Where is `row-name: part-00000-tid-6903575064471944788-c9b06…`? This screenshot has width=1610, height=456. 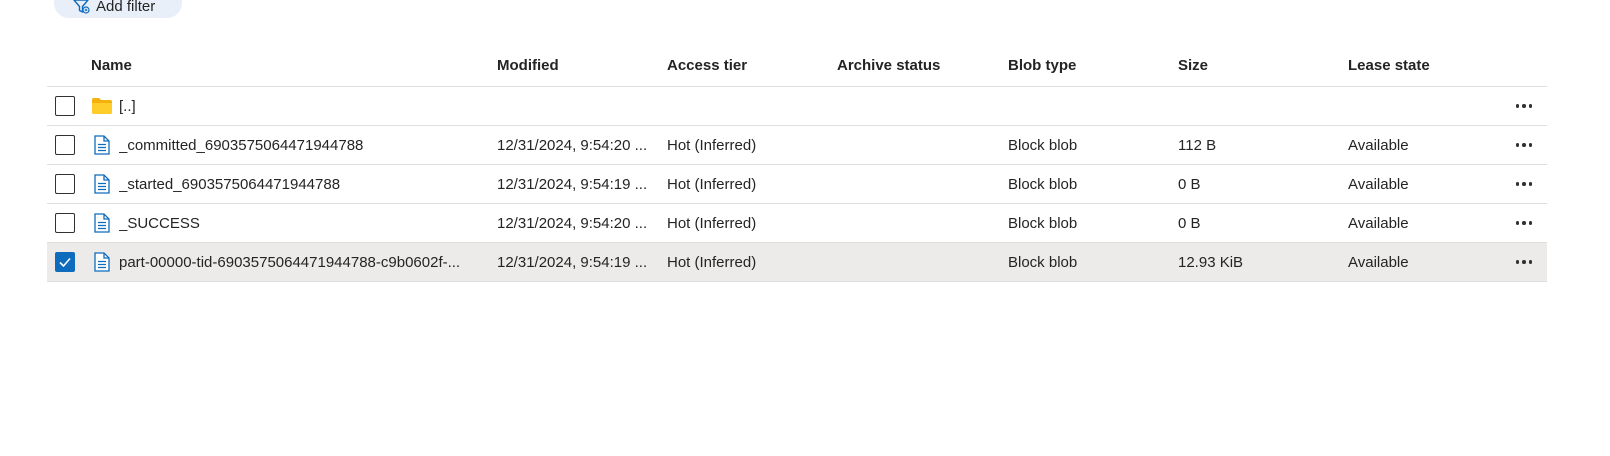
row-name: part-00000-tid-6903575064471944788-c9b06… is located at coordinates (289, 262).